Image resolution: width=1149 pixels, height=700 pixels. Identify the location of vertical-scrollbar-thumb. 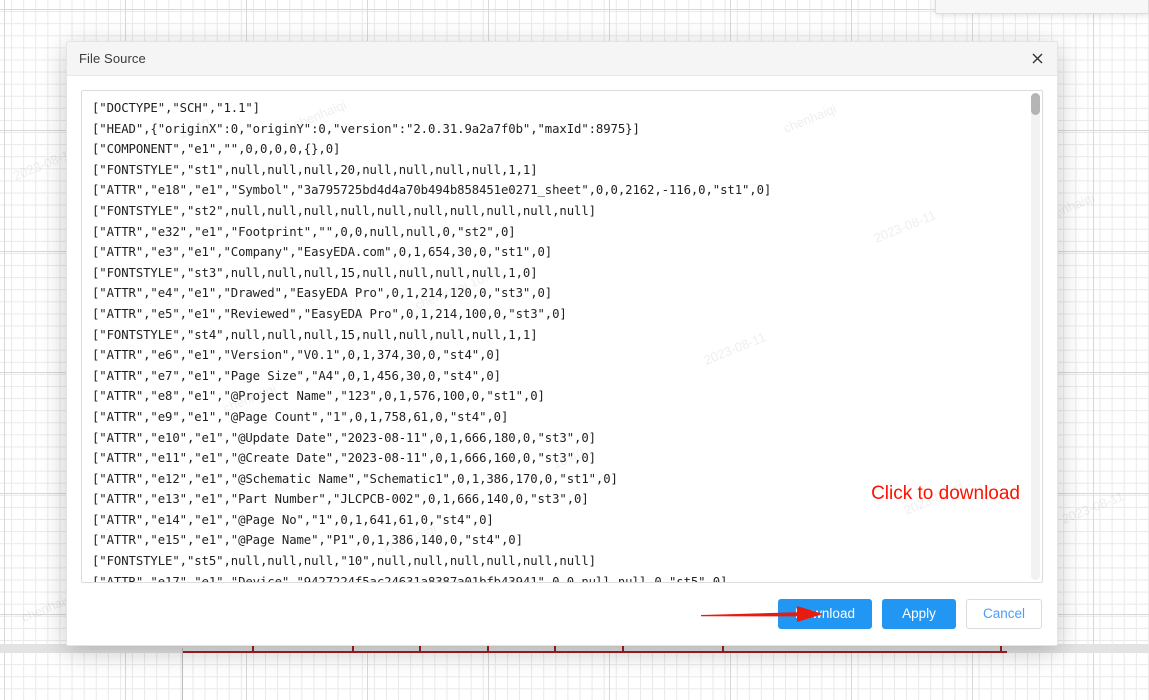
(1035, 104).